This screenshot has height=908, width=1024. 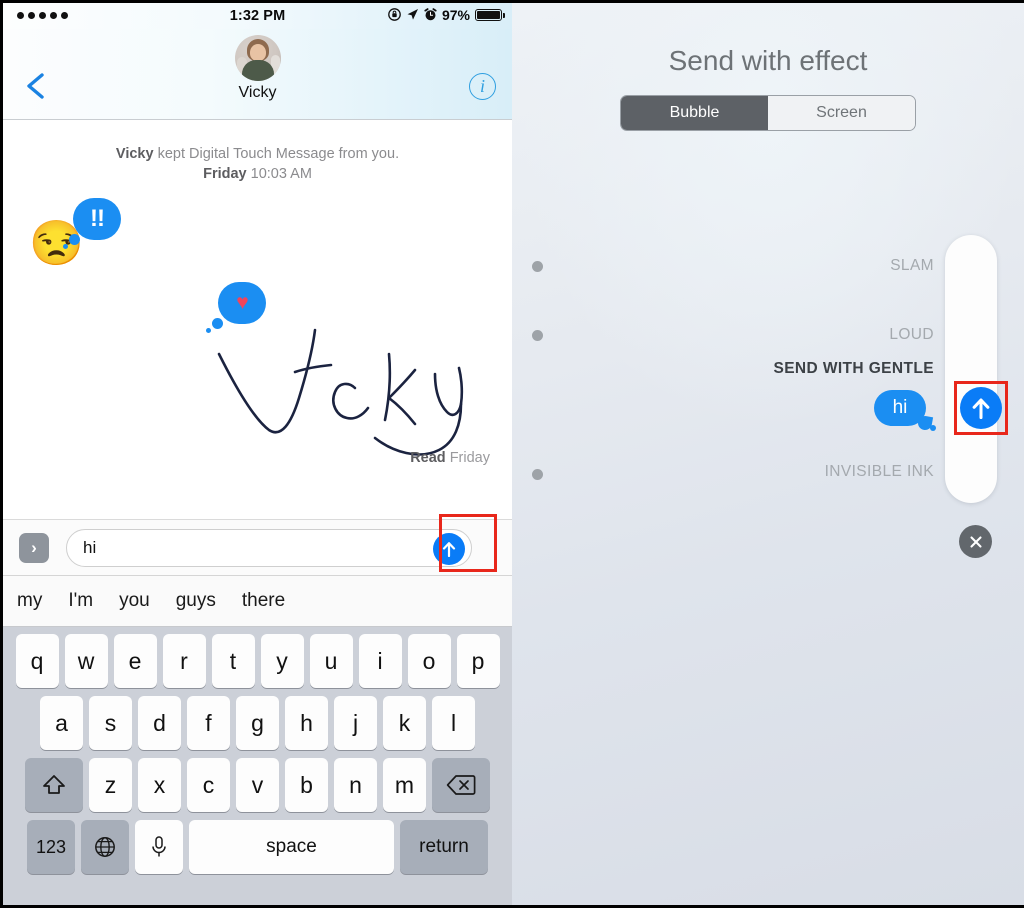 I want to click on keyboard-row-1: q w e r t y u i o p, so click(x=257, y=661).